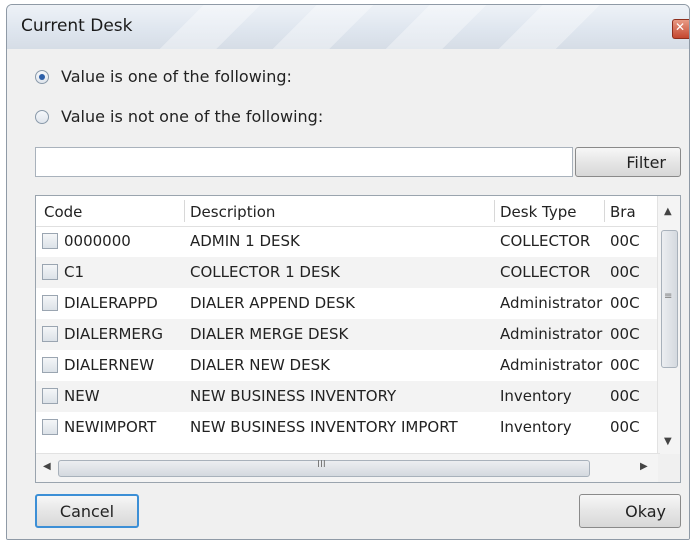 The width and height of the screenshot is (696, 548). I want to click on scroll-left-icon: ◀, so click(47, 466).